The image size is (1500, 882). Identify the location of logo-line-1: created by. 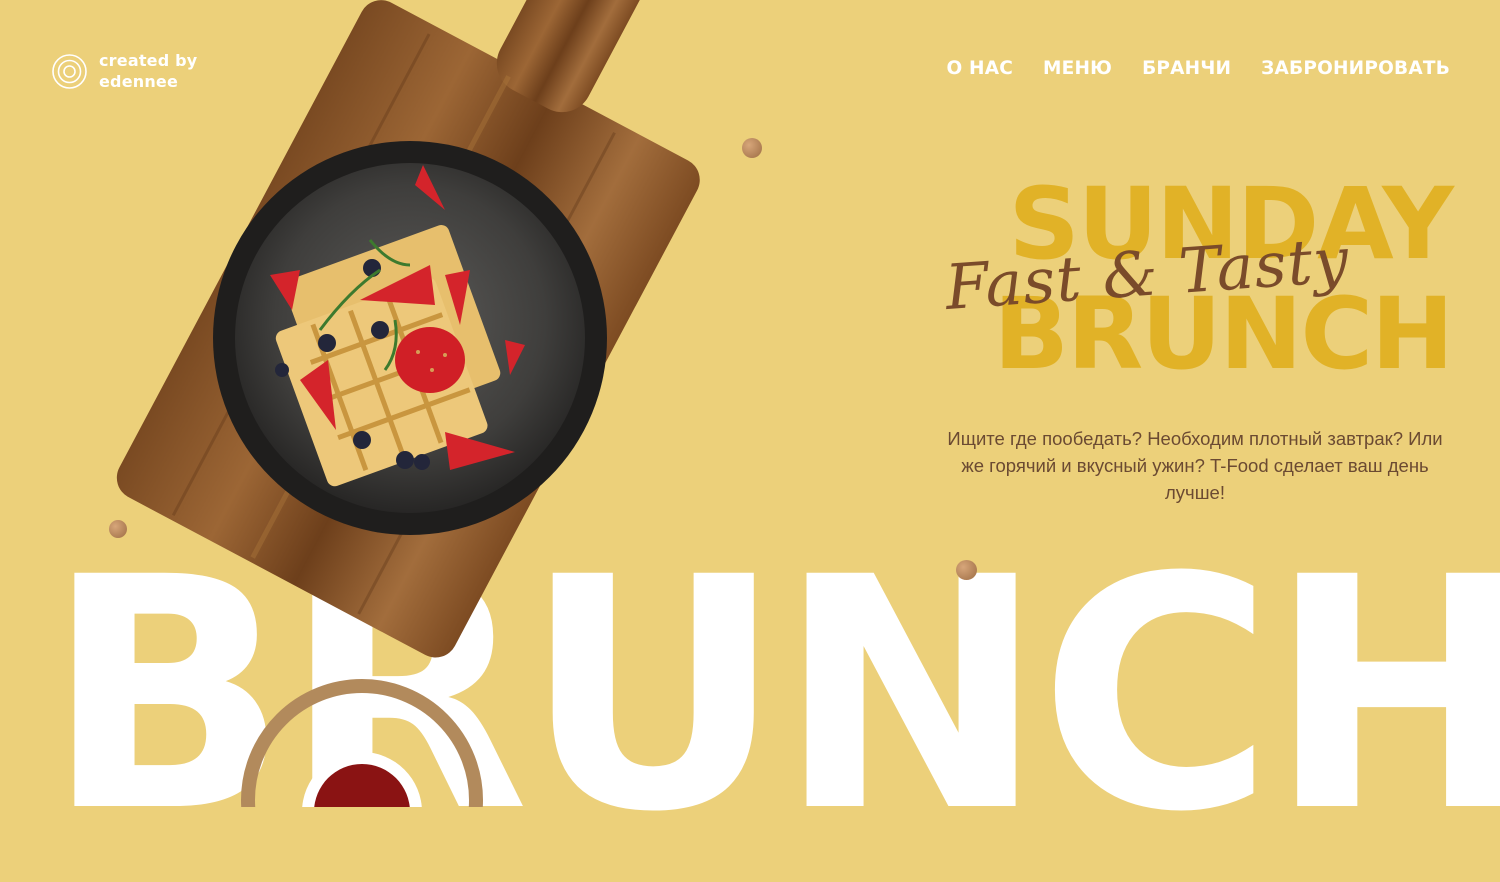
(148, 60).